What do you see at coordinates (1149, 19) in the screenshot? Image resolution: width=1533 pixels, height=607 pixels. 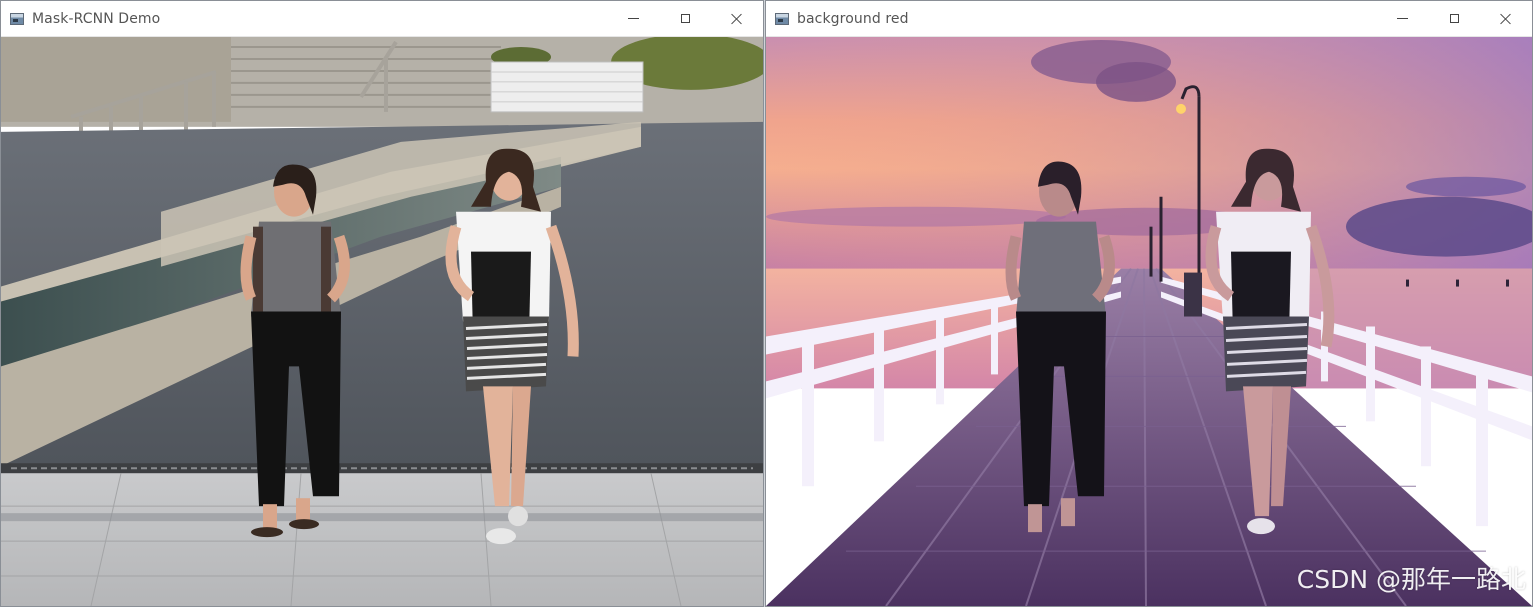 I see `title-bar: background red` at bounding box center [1149, 19].